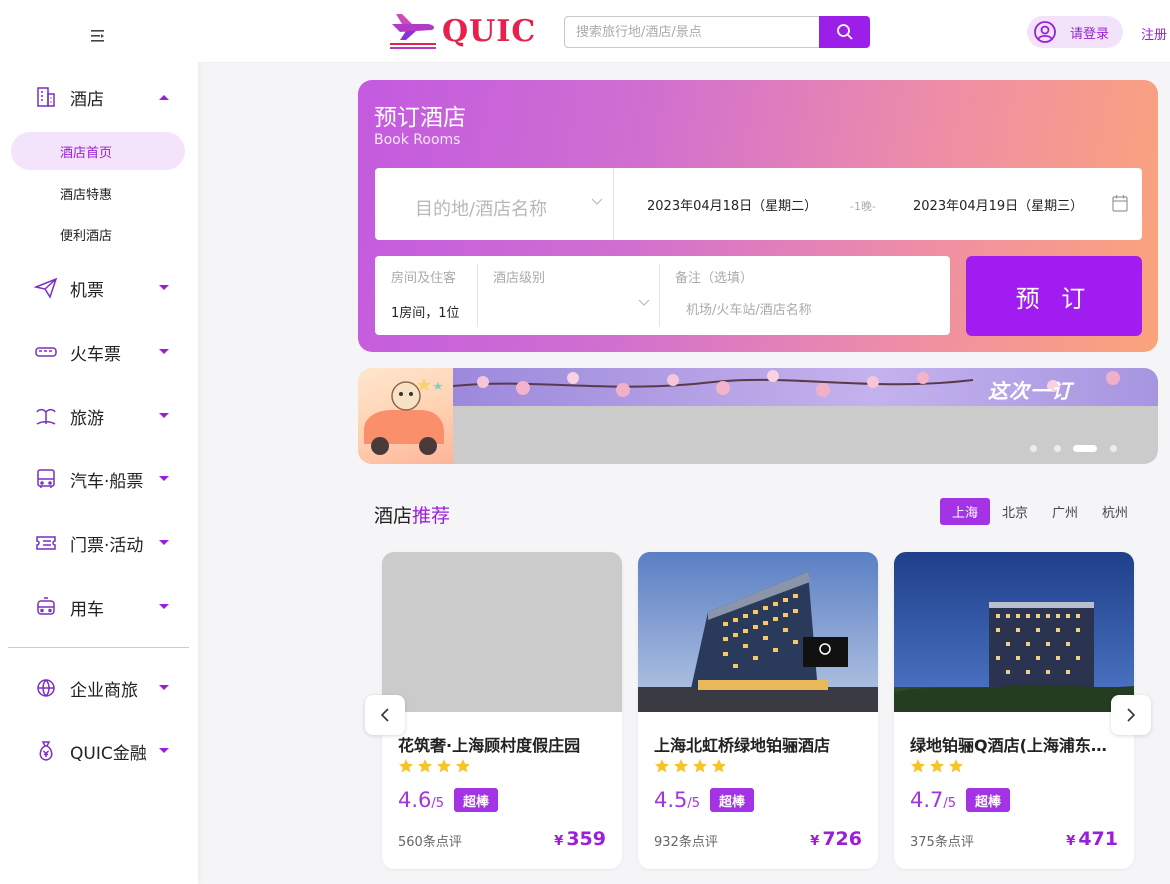  I want to click on sidebar-sub-hotel-deals: 酒店特惠, so click(86, 193).